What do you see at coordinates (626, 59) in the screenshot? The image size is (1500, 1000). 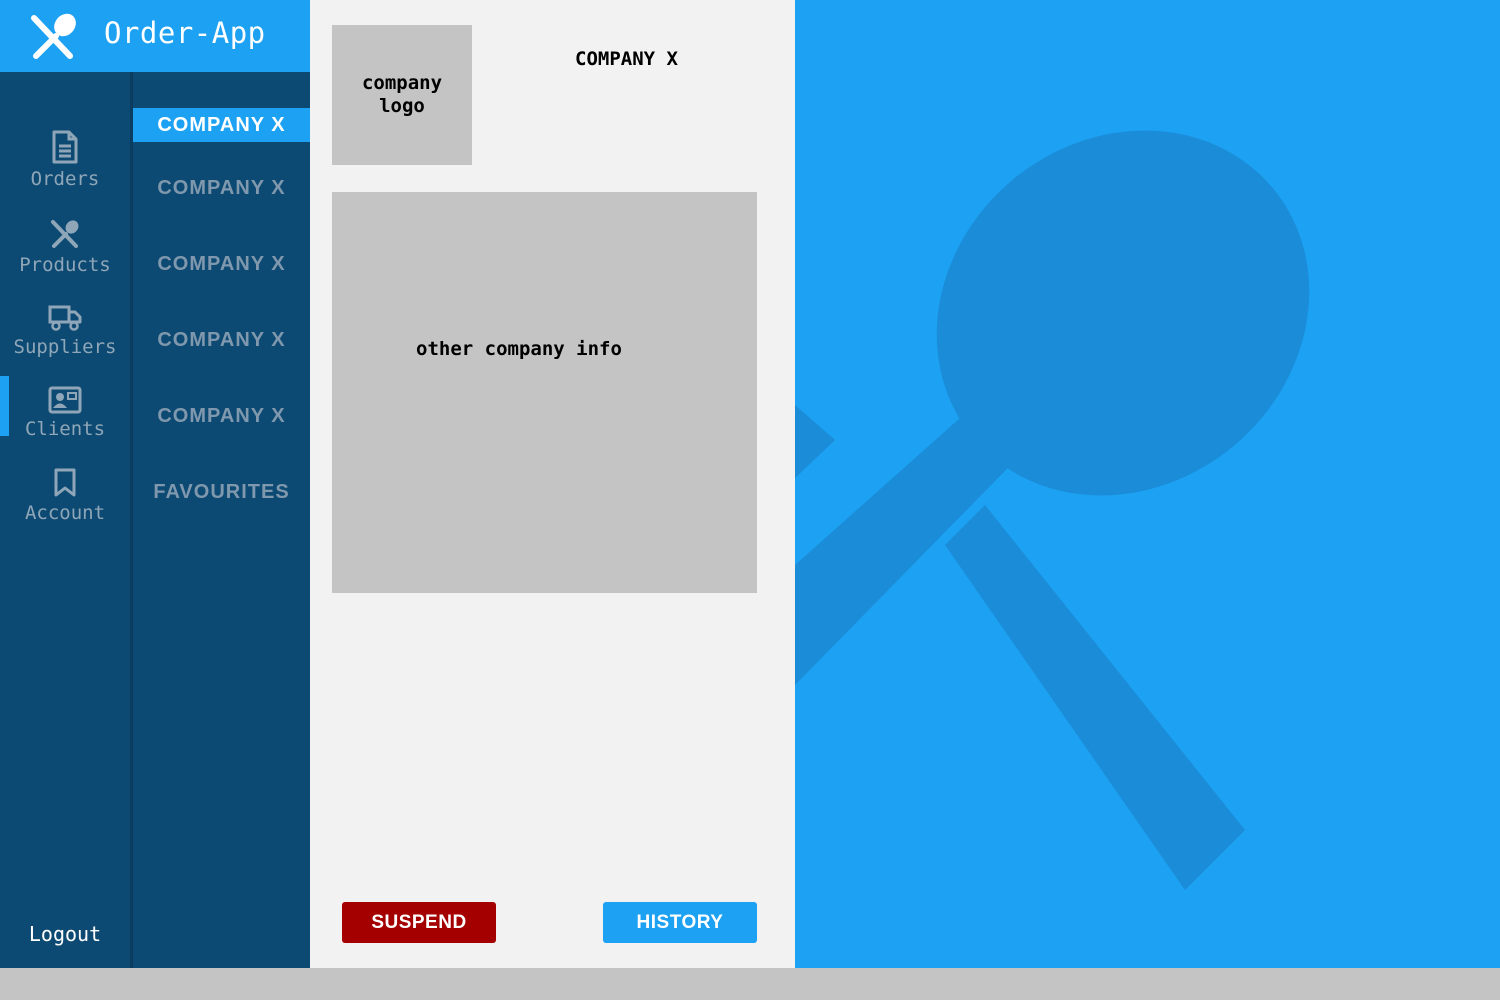 I see `company-name: COMPANY X` at bounding box center [626, 59].